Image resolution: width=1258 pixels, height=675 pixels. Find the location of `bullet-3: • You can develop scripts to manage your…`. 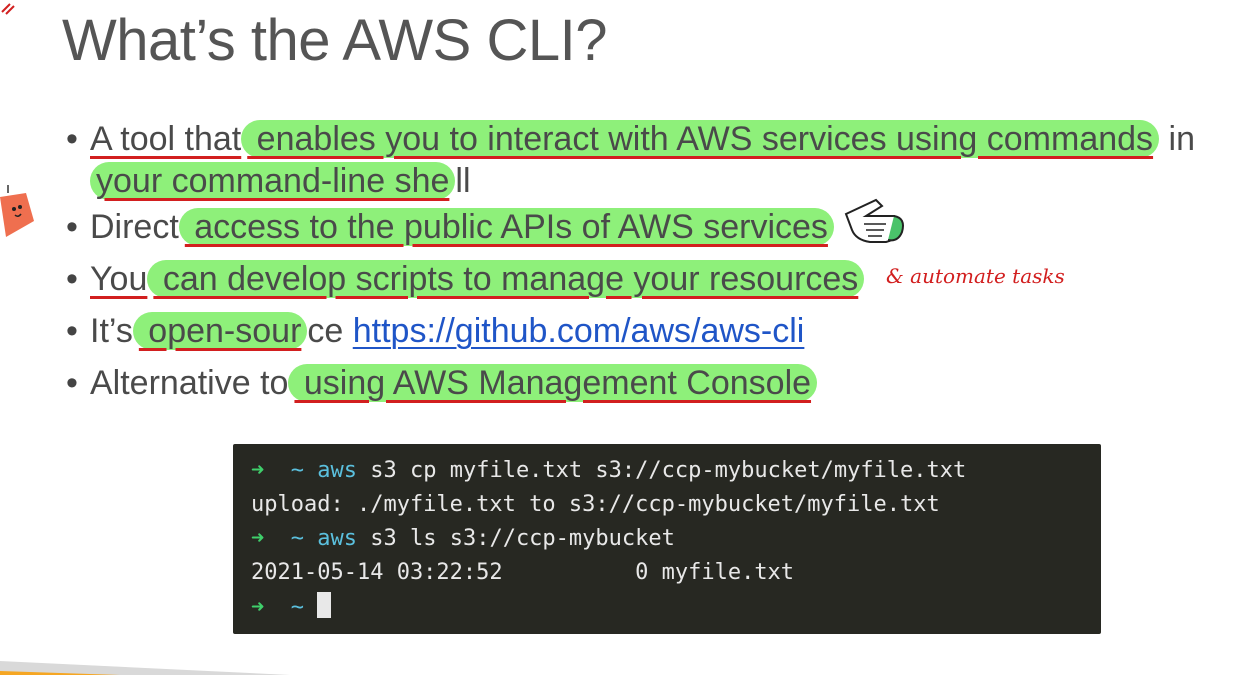

bullet-3: • You can develop scripts to manage your… is located at coordinates (656, 279).